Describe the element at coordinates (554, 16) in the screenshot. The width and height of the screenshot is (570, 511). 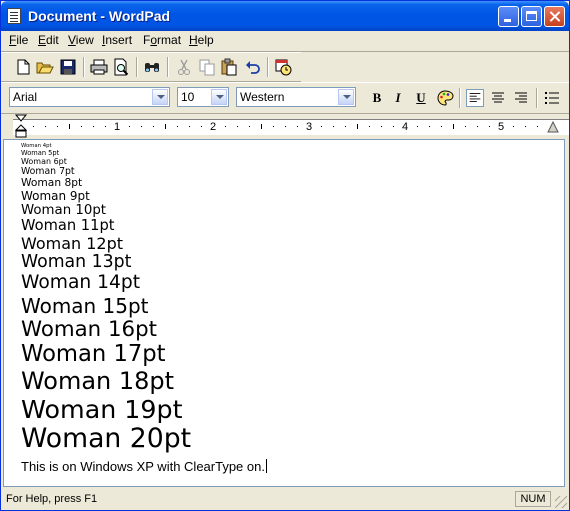
I see `close-button` at that location.